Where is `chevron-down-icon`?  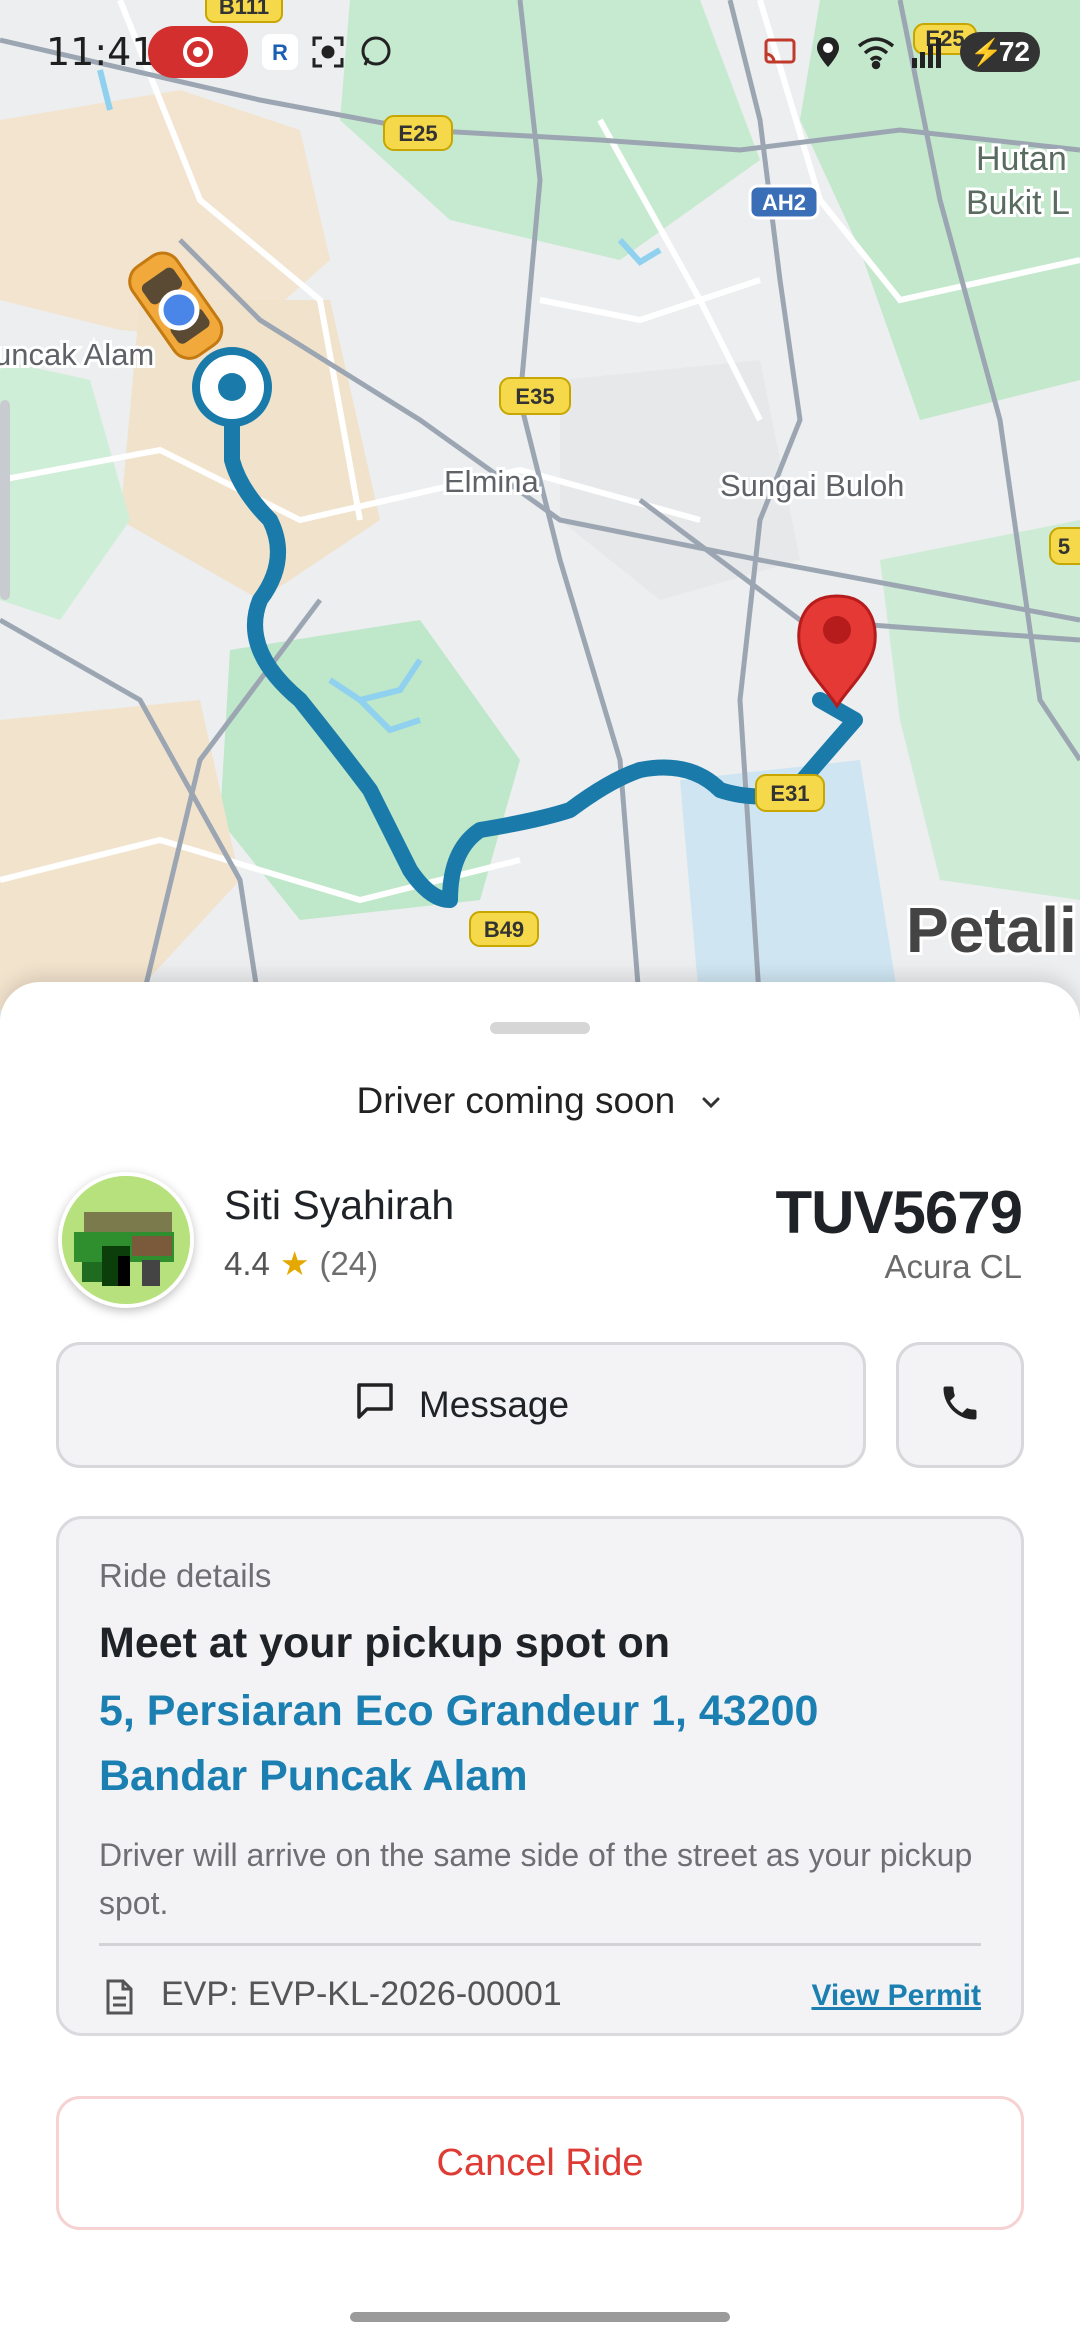
chevron-down-icon is located at coordinates (711, 1103).